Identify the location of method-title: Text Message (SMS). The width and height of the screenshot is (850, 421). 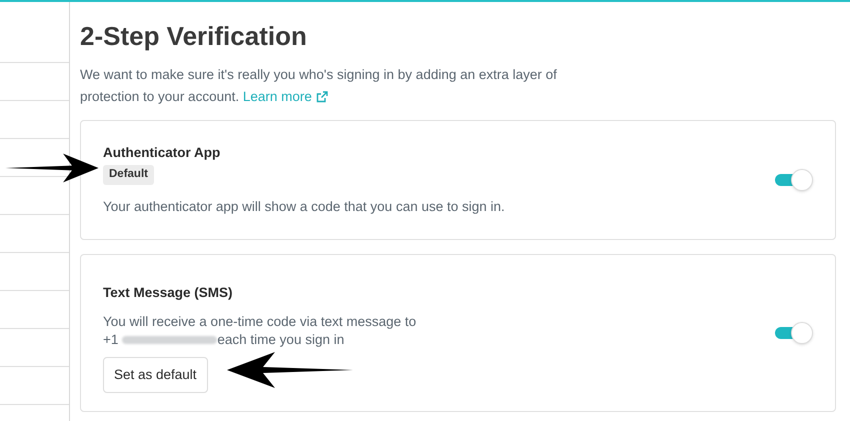
(168, 293).